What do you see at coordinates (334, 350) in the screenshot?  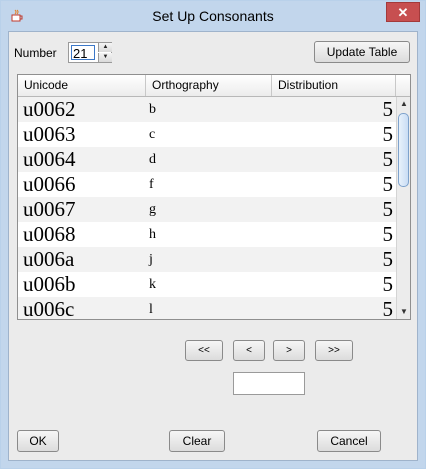 I see `last-page-button: >>` at bounding box center [334, 350].